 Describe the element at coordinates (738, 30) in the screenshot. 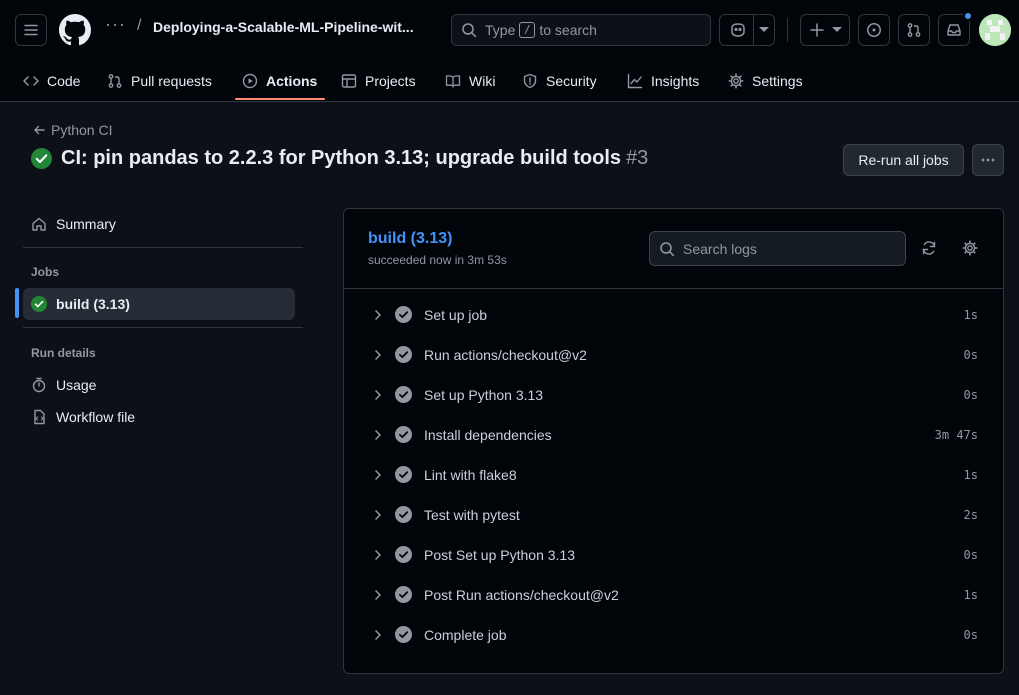

I see `copilot-icon` at that location.